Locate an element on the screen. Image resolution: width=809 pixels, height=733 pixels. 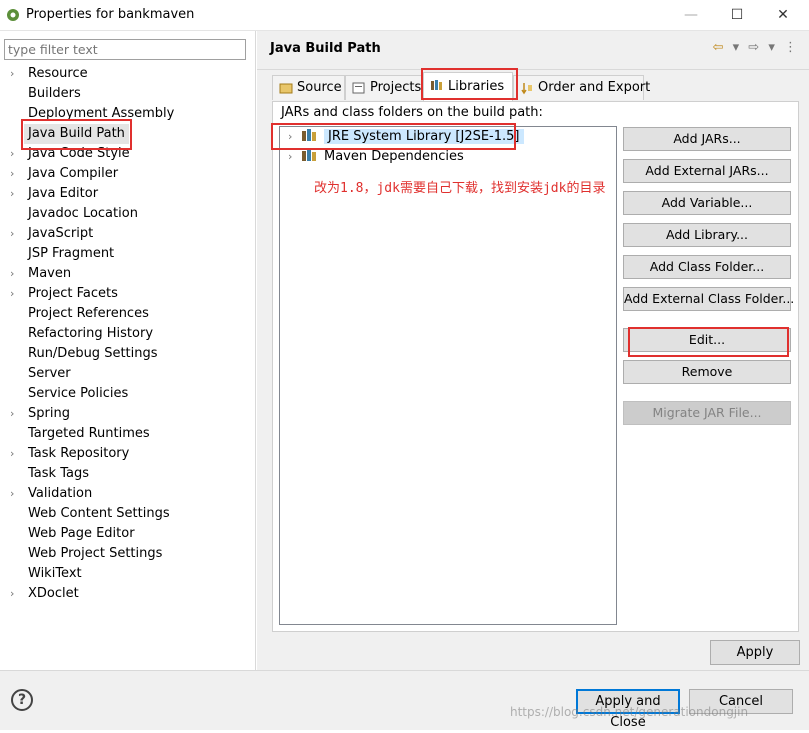
tree-item-label: Project Facets is located at coordinates (73, 293).